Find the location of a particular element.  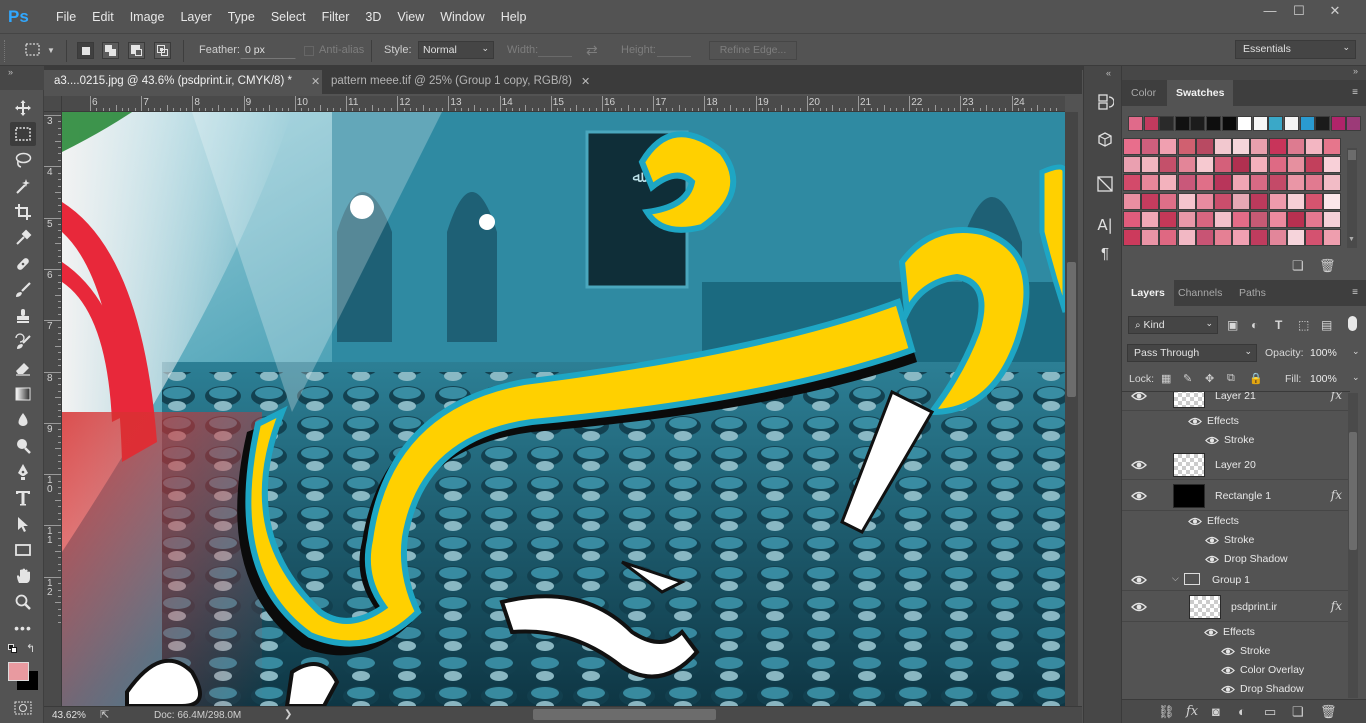

tab-channels: Channels is located at coordinates (1200, 293).